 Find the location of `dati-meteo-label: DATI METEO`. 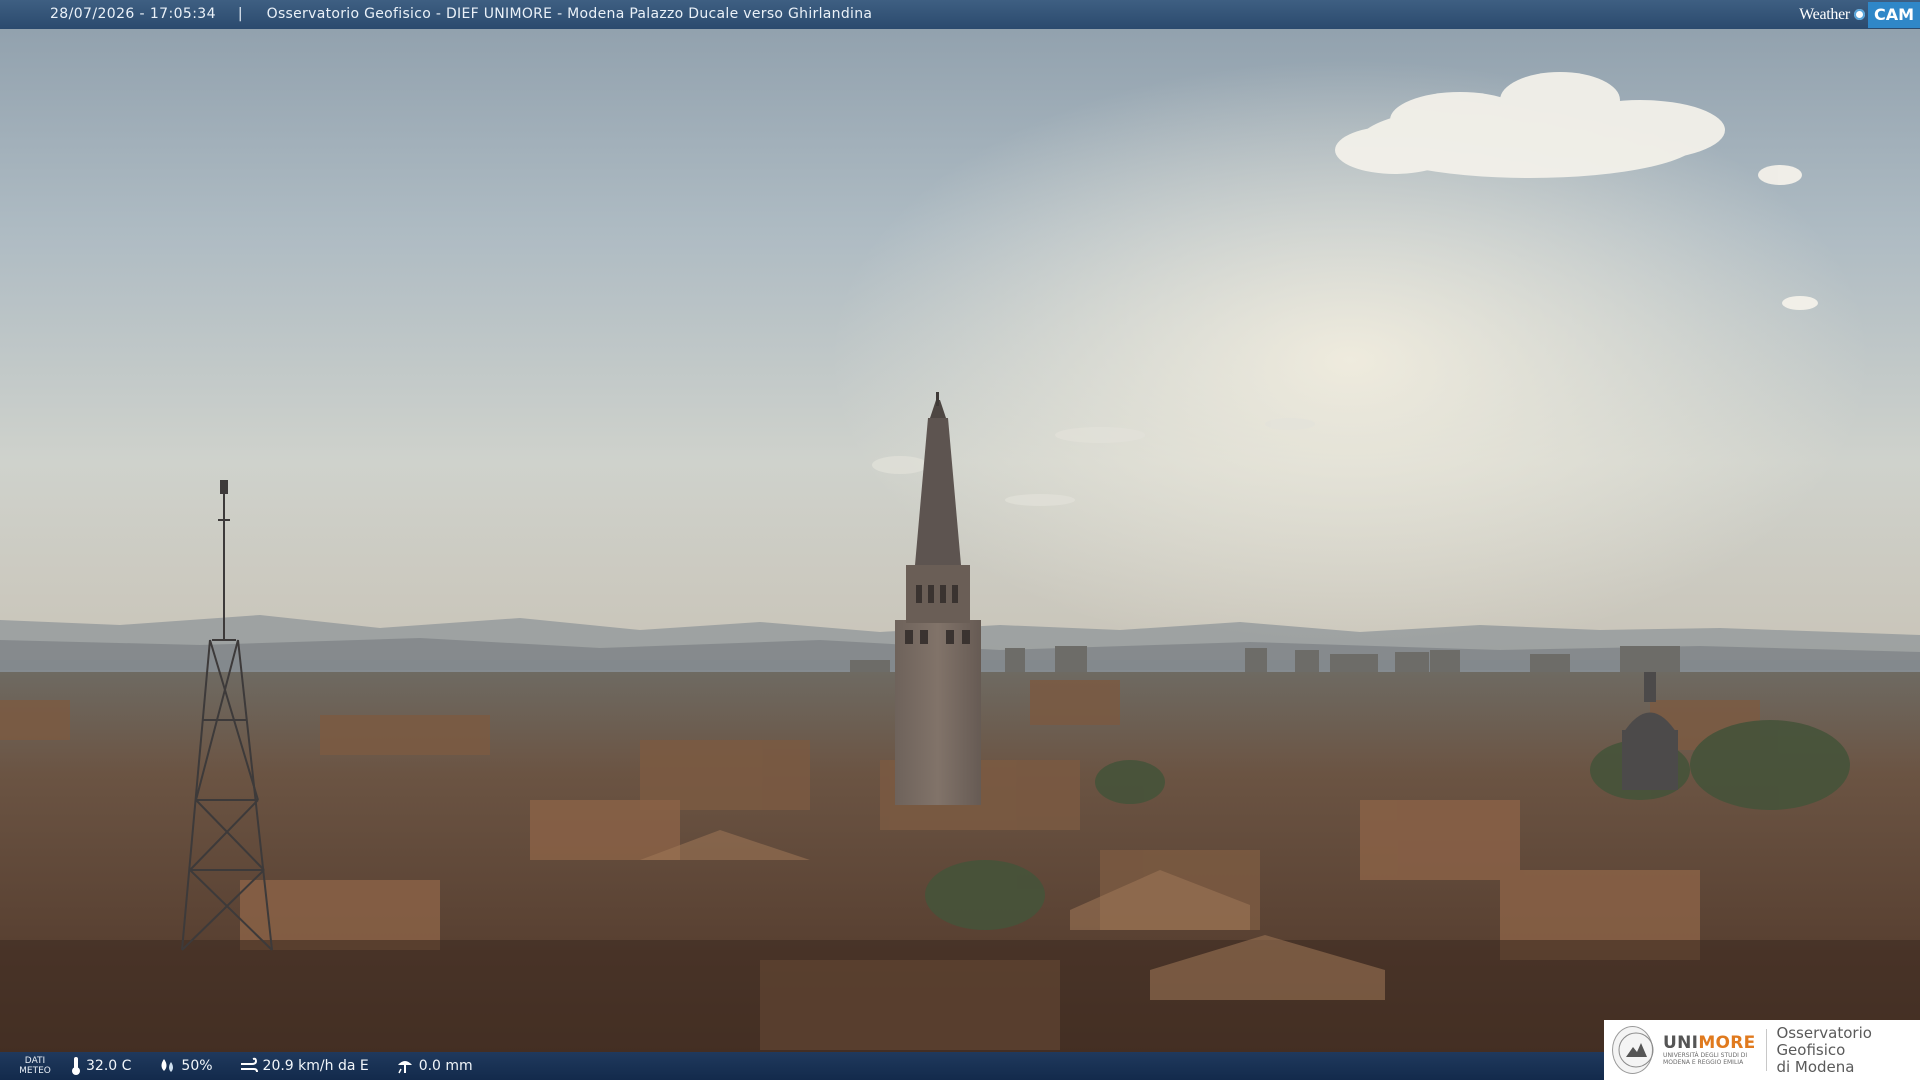

dati-meteo-label: DATI METEO is located at coordinates (35, 1066).